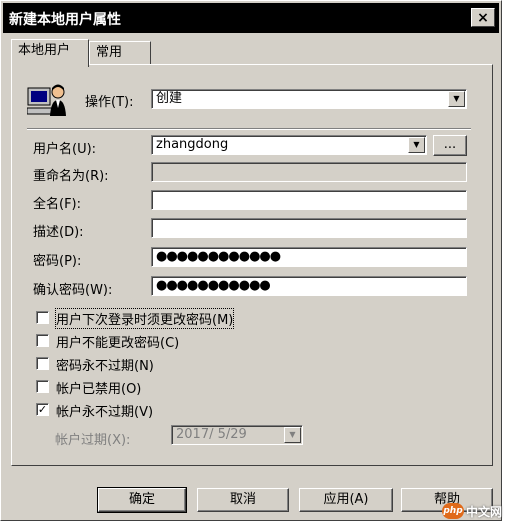 Image resolution: width=505 pixels, height=524 pixels. I want to click on fullname-label: 全名(F):, so click(57, 204).